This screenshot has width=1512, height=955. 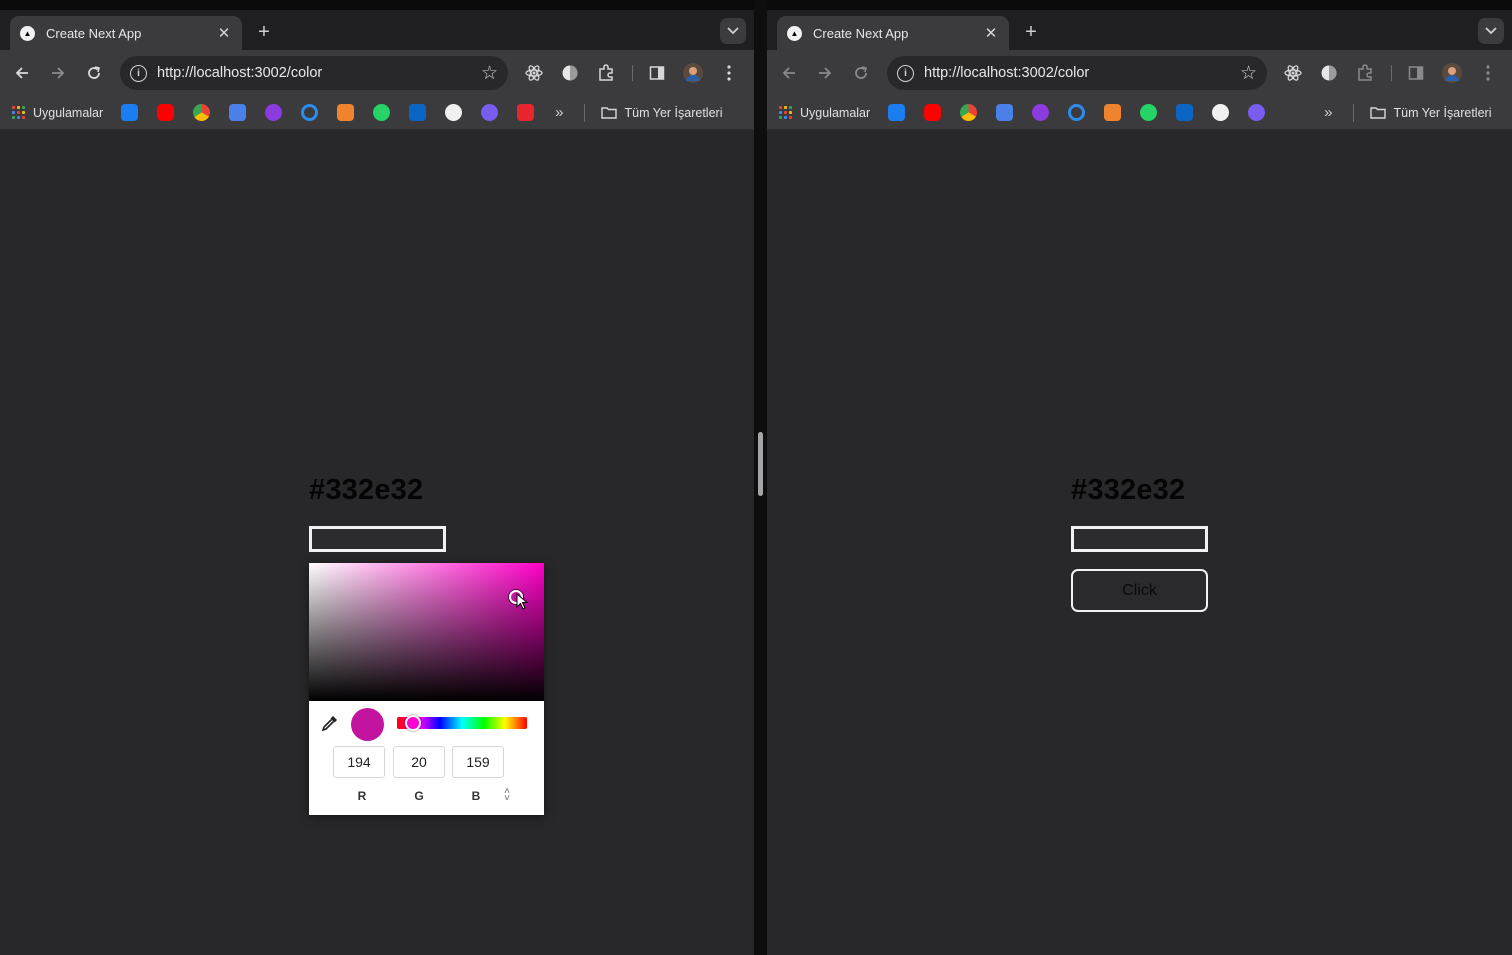 I want to click on toolbar: i http://localhost:3002/color ☆, so click(x=377, y=73).